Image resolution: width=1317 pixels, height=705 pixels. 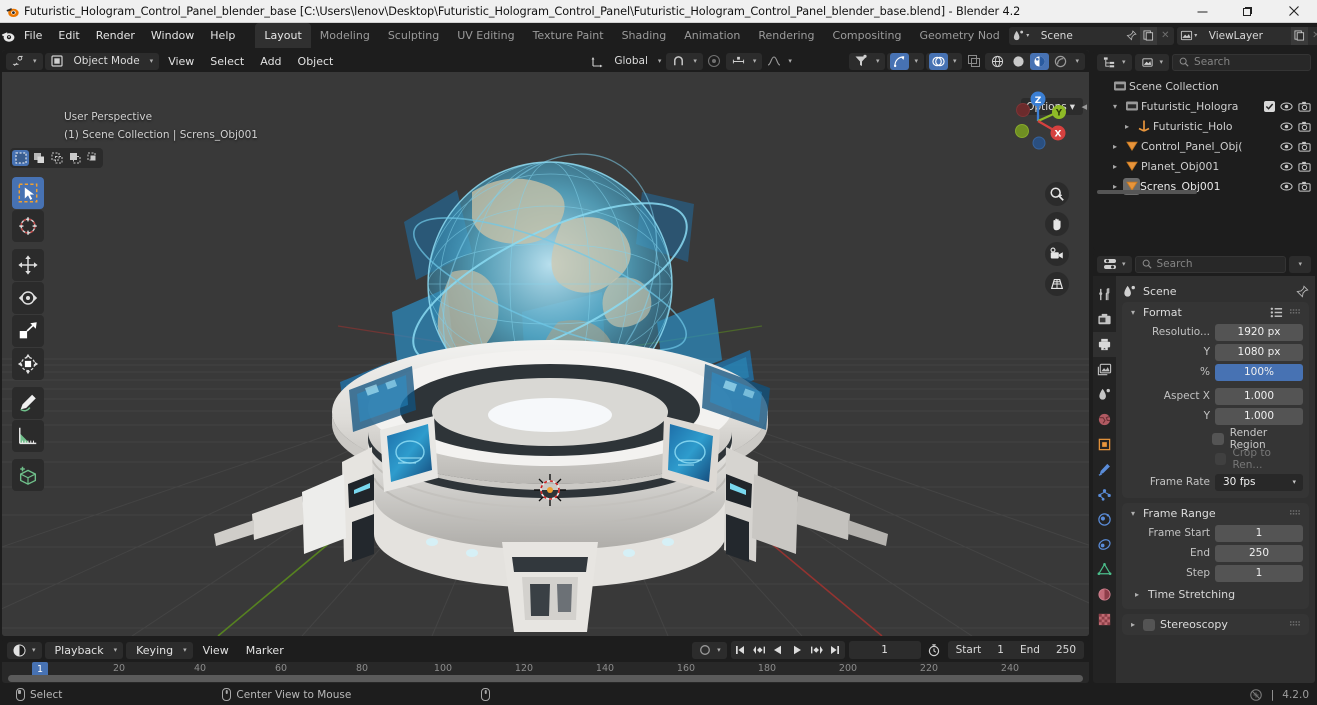 I want to click on use-preview-range-icon, so click(x=934, y=650).